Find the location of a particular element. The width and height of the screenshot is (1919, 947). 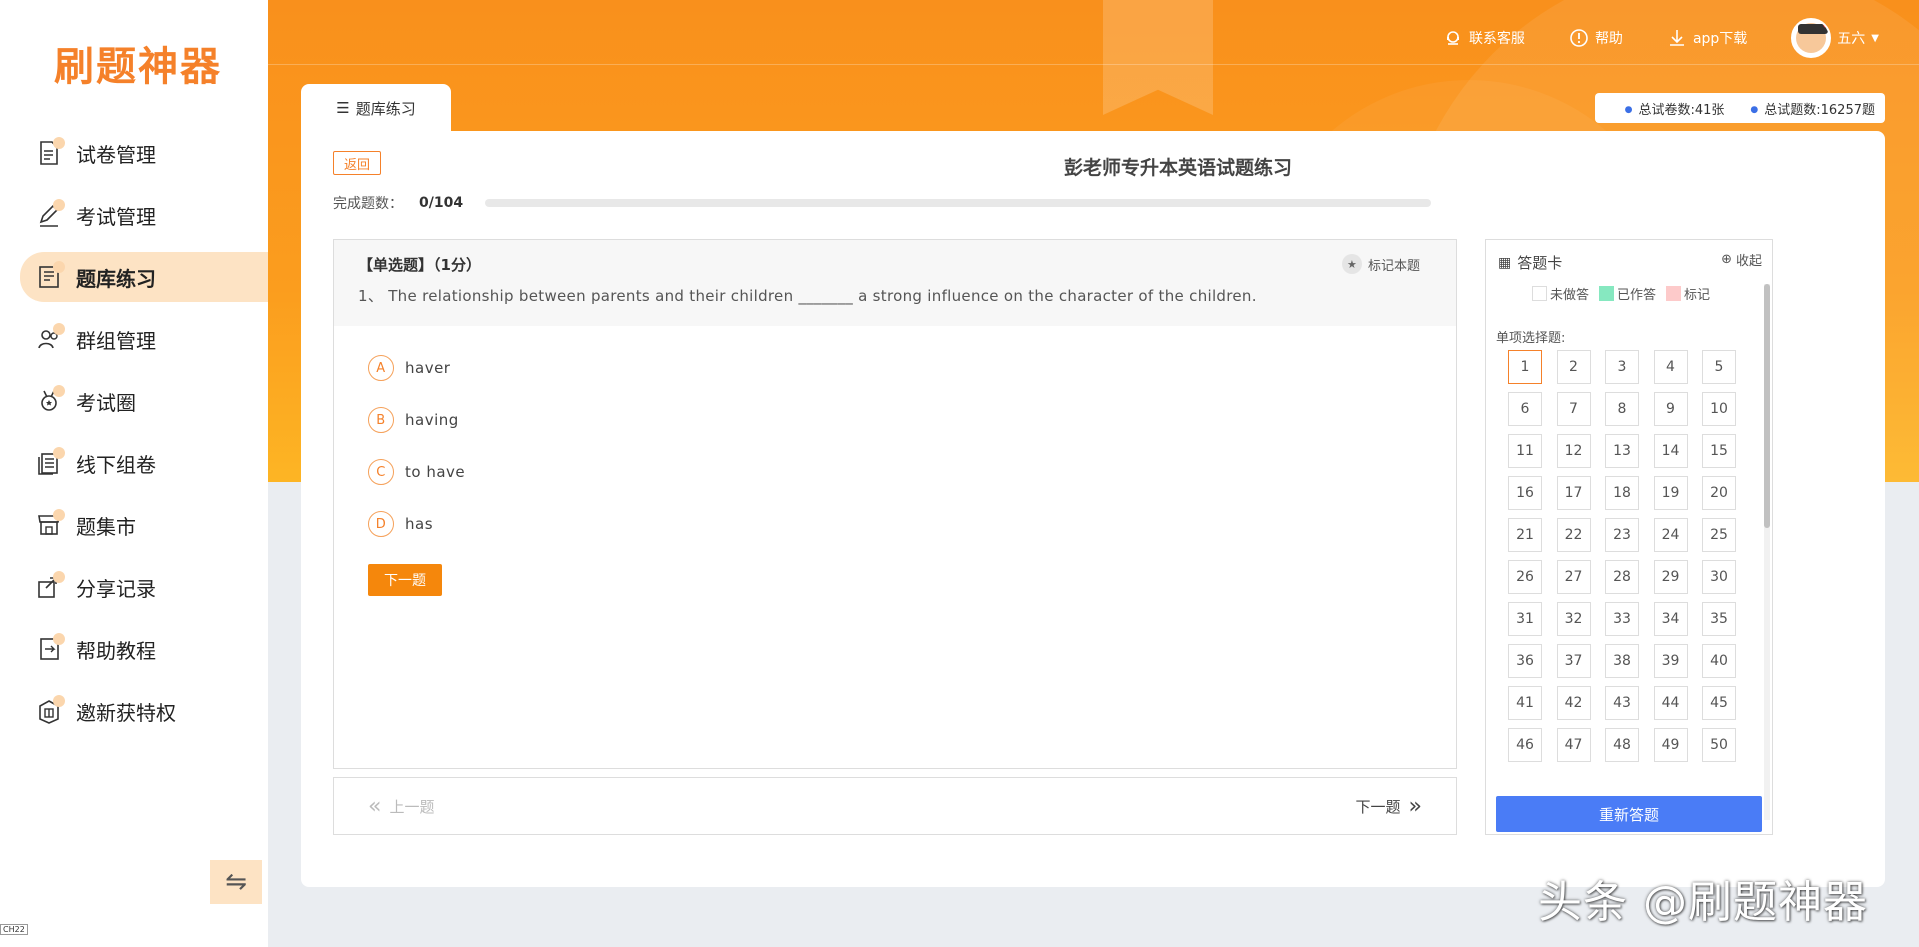

question-number-cell: 34 is located at coordinates (1670, 619).